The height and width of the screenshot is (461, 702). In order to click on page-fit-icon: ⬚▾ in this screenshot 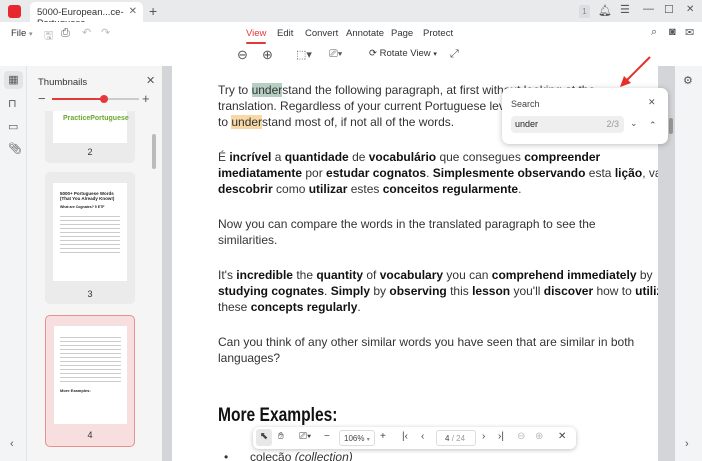, I will do `click(304, 54)`.